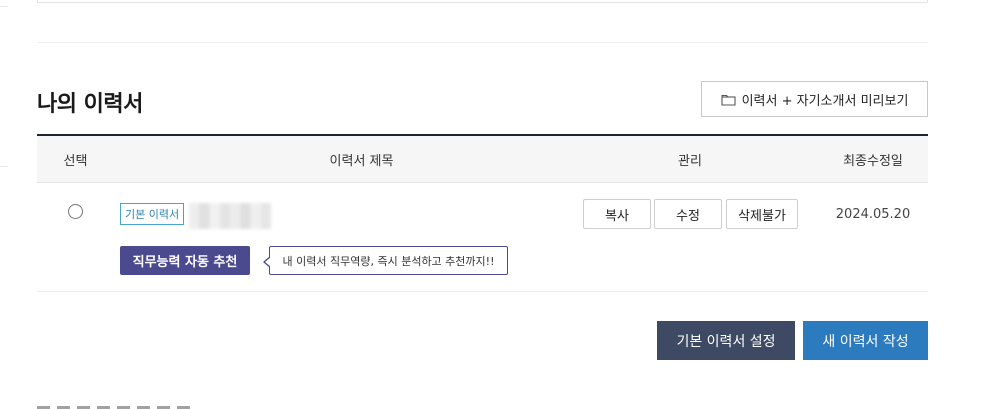 The image size is (1000, 409). I want to click on folder-icon, so click(728, 99).